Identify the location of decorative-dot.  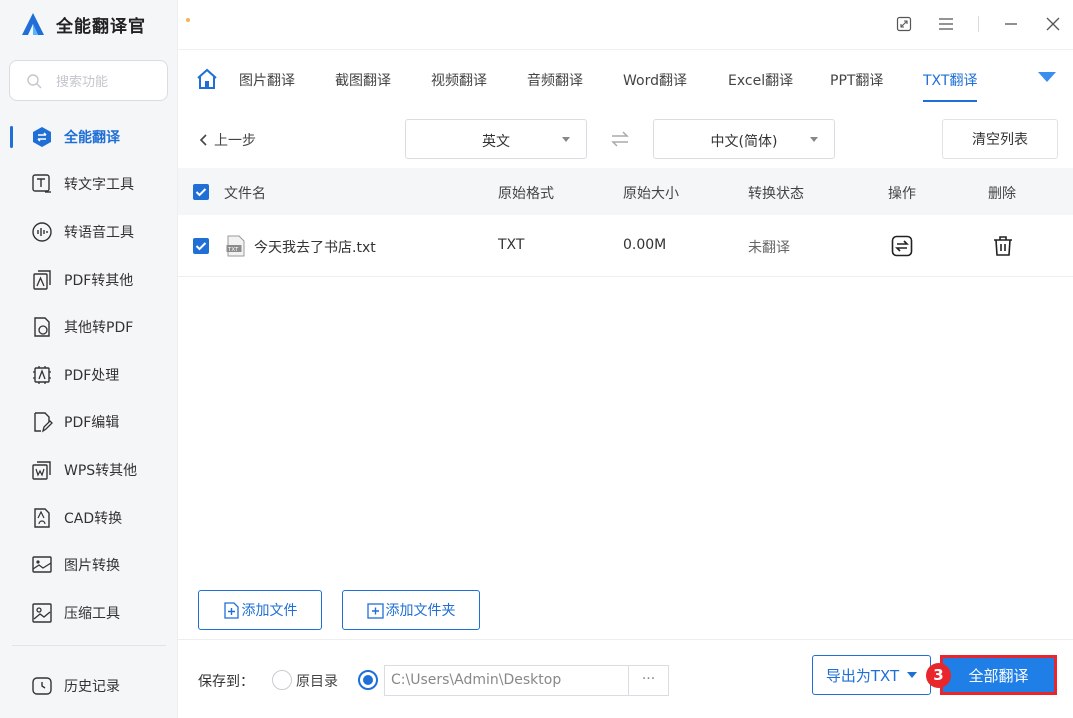
(188, 20).